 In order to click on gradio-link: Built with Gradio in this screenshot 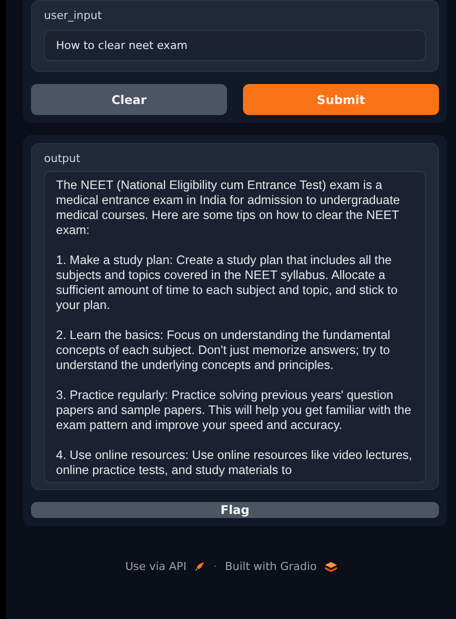, I will do `click(270, 566)`.